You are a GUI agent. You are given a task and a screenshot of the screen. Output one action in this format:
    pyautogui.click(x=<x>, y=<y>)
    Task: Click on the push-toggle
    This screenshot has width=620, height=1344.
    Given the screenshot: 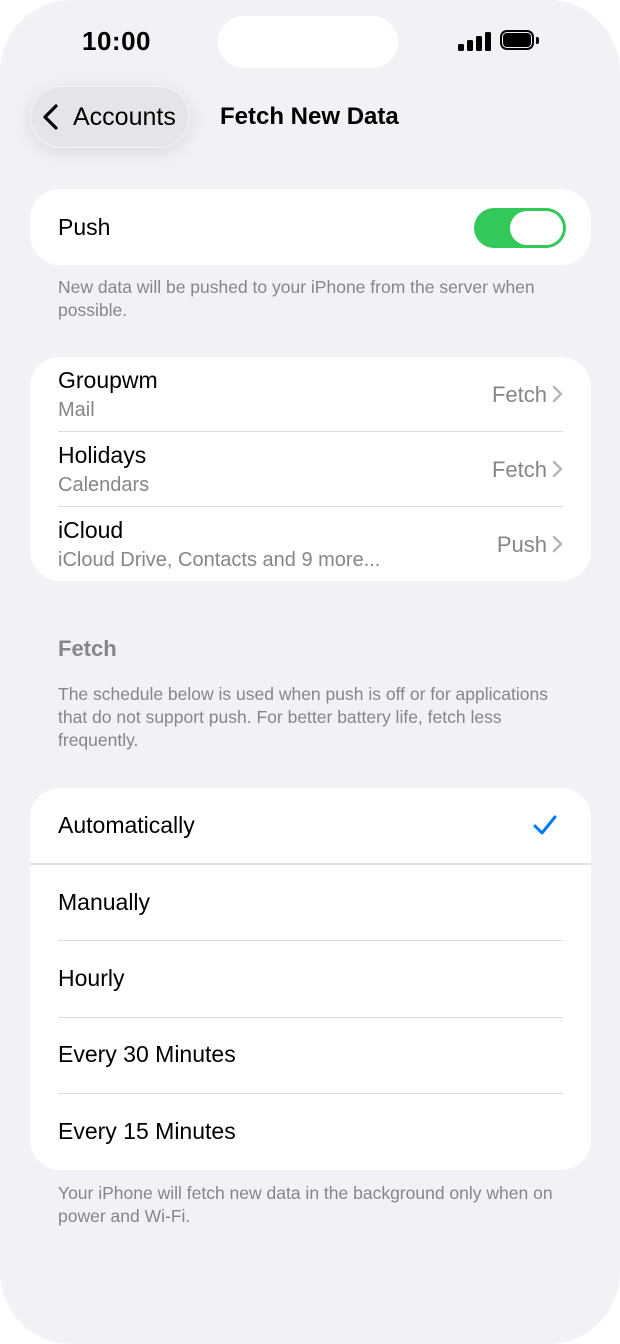 What is the action you would take?
    pyautogui.click(x=520, y=228)
    